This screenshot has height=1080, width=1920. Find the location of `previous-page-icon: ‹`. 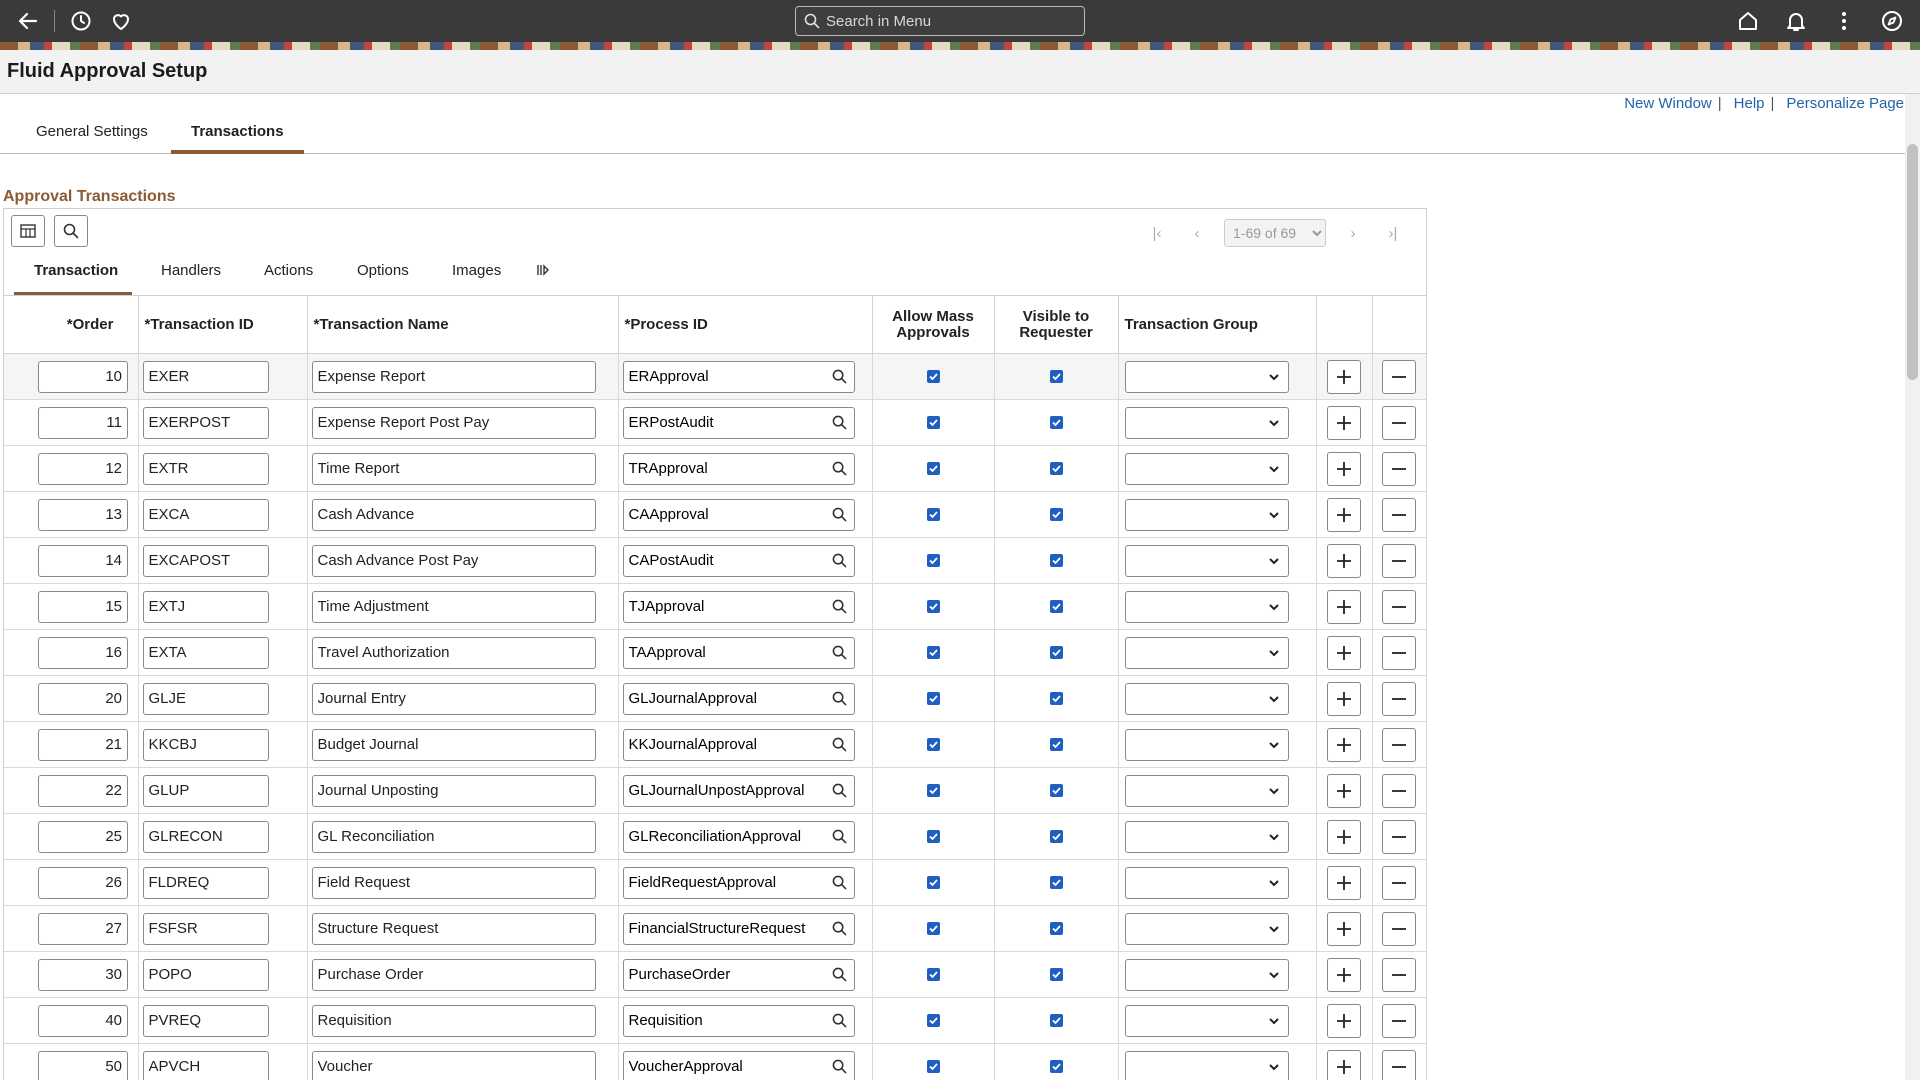

previous-page-icon: ‹ is located at coordinates (1197, 233).